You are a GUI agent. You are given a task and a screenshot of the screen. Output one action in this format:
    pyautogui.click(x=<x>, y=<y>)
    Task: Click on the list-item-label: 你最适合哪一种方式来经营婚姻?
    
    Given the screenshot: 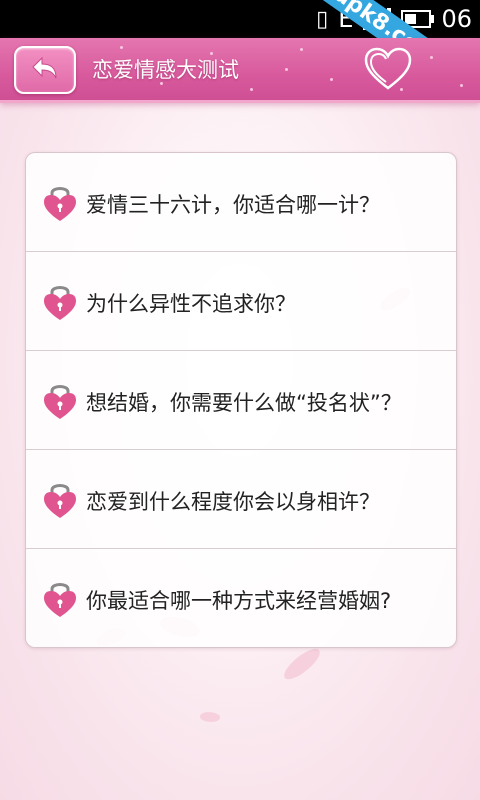 What is the action you would take?
    pyautogui.click(x=239, y=601)
    